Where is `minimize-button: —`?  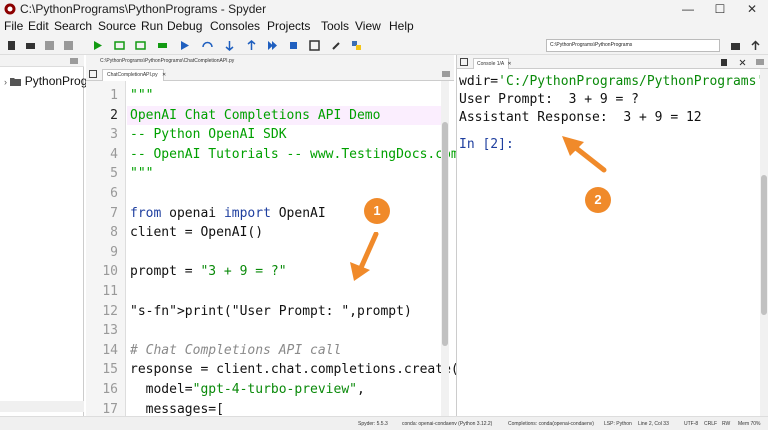
minimize-button: — is located at coordinates (688, 9).